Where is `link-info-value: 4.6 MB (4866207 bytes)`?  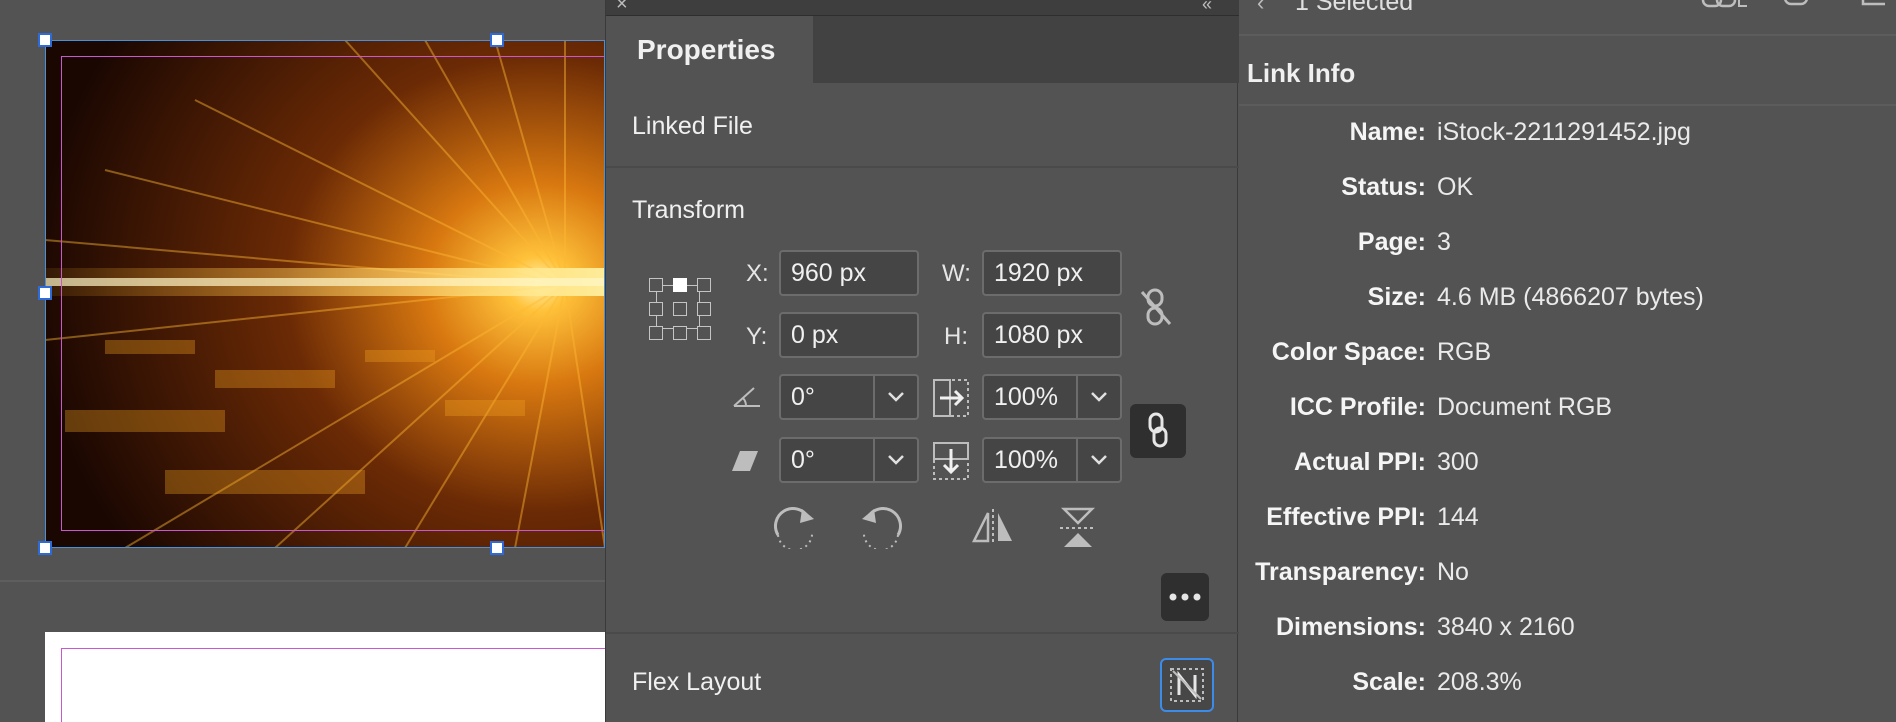 link-info-value: 4.6 MB (4866207 bytes) is located at coordinates (1570, 297).